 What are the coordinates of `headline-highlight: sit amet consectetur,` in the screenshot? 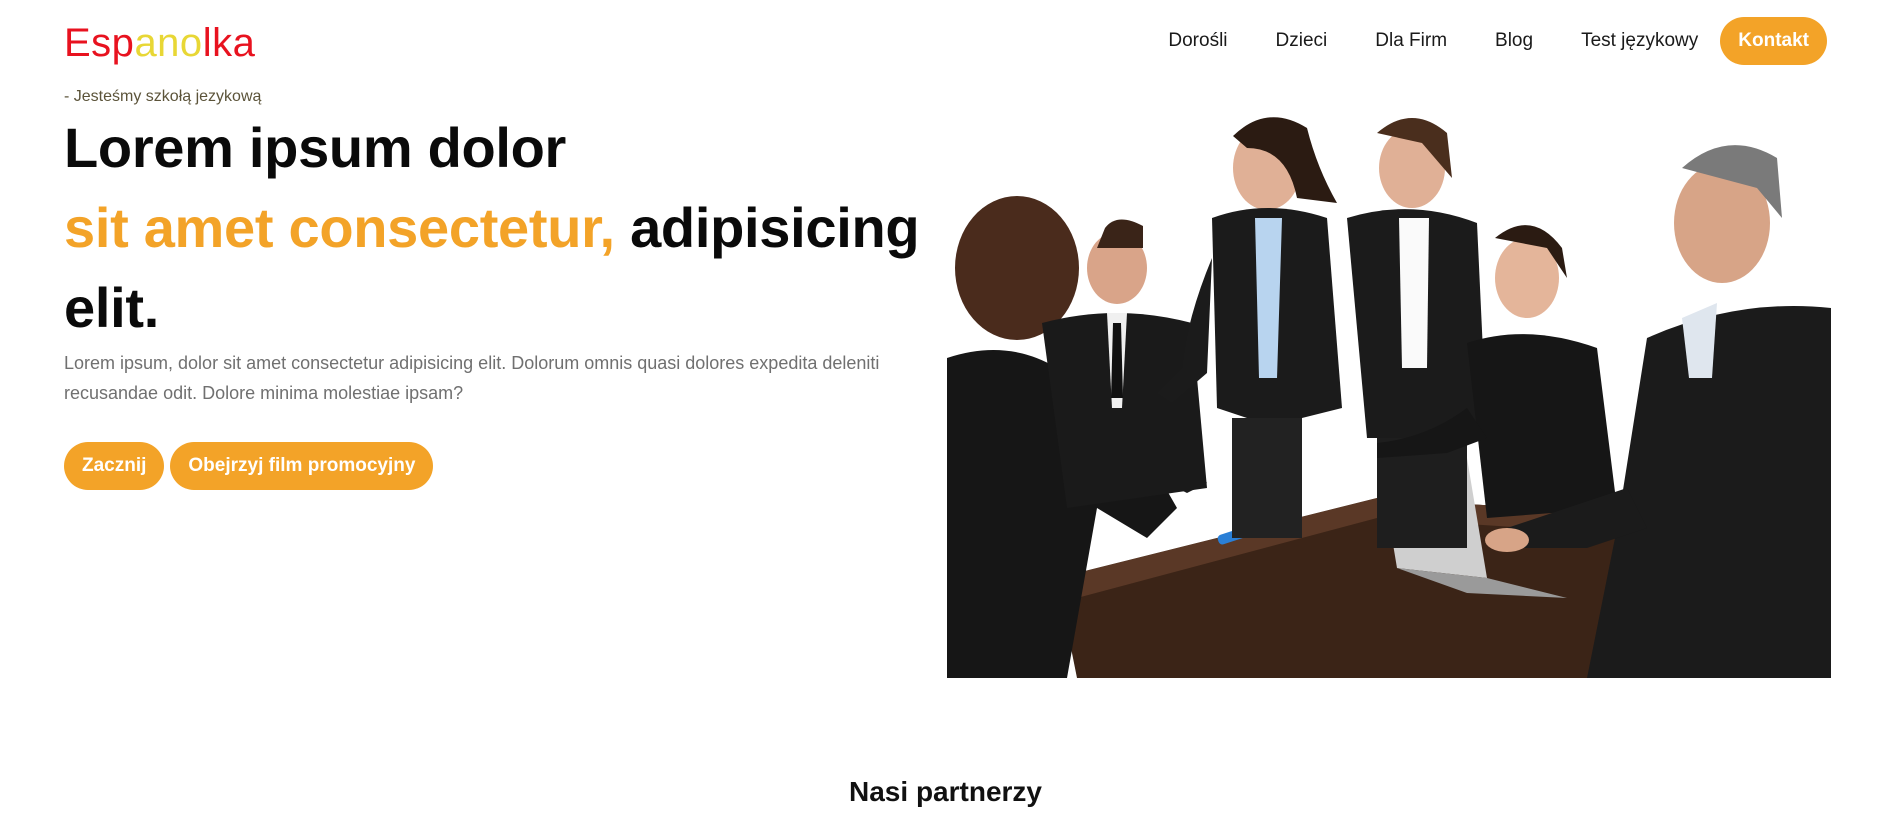 It's located at (339, 227).